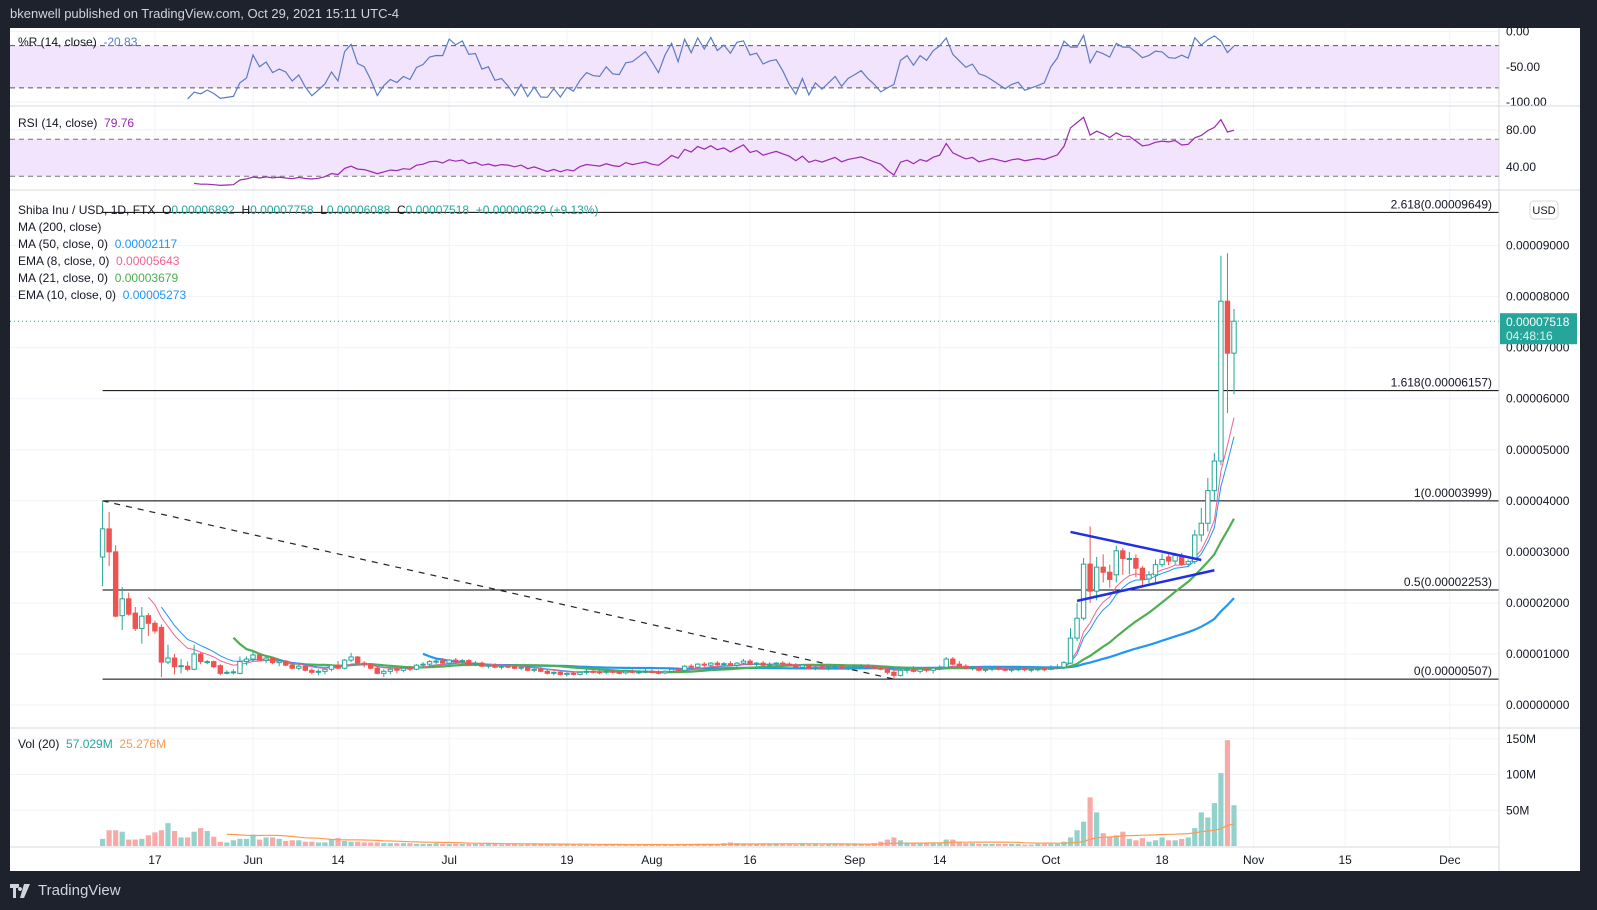  What do you see at coordinates (1544, 210) in the screenshot?
I see `usd-button: USD` at bounding box center [1544, 210].